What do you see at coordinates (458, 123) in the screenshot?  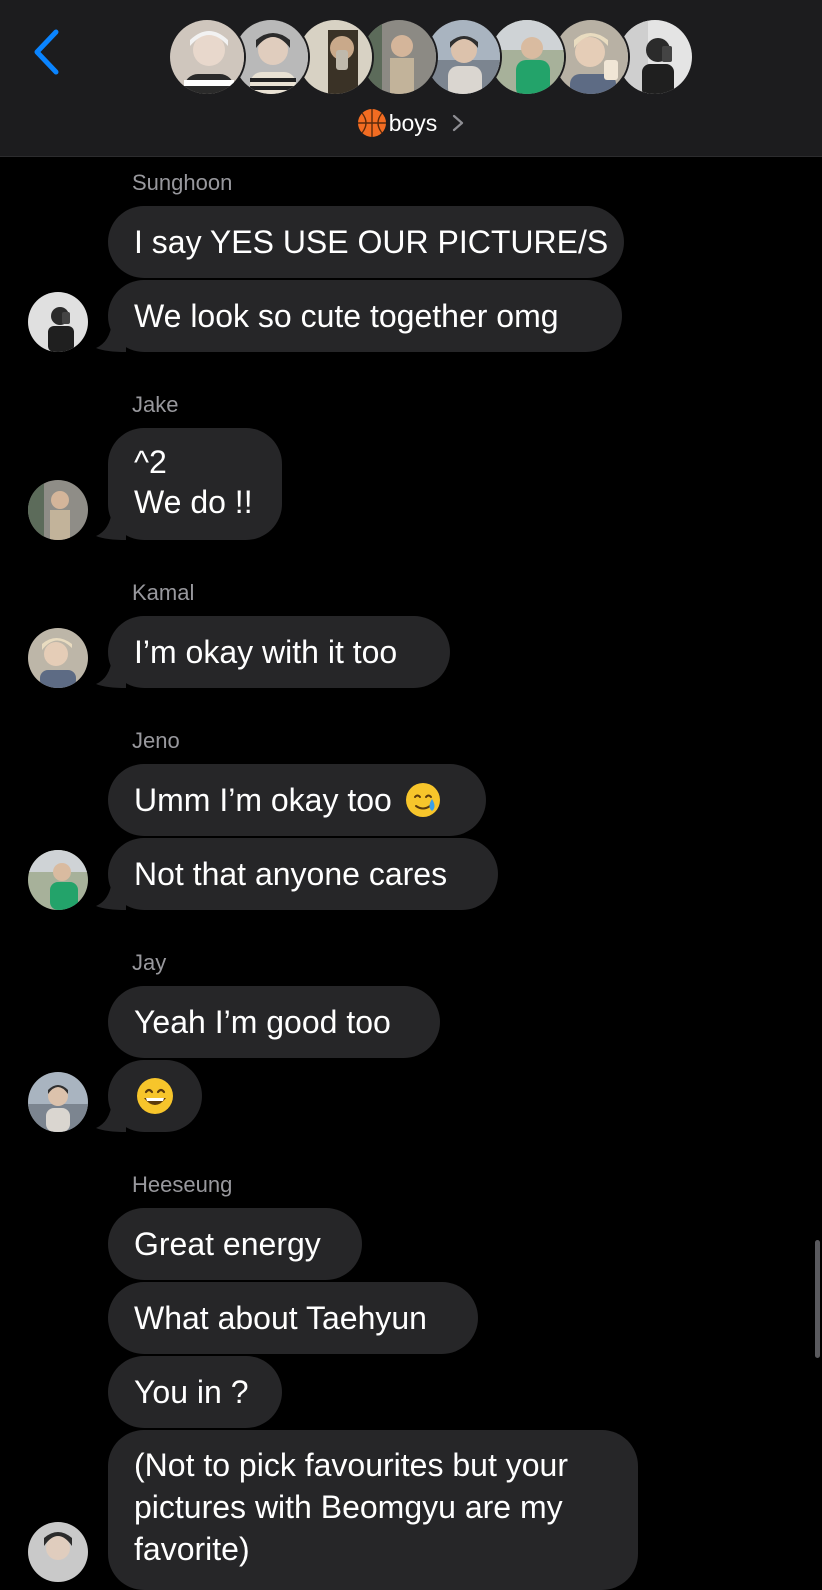 I see `chevron-right-icon` at bounding box center [458, 123].